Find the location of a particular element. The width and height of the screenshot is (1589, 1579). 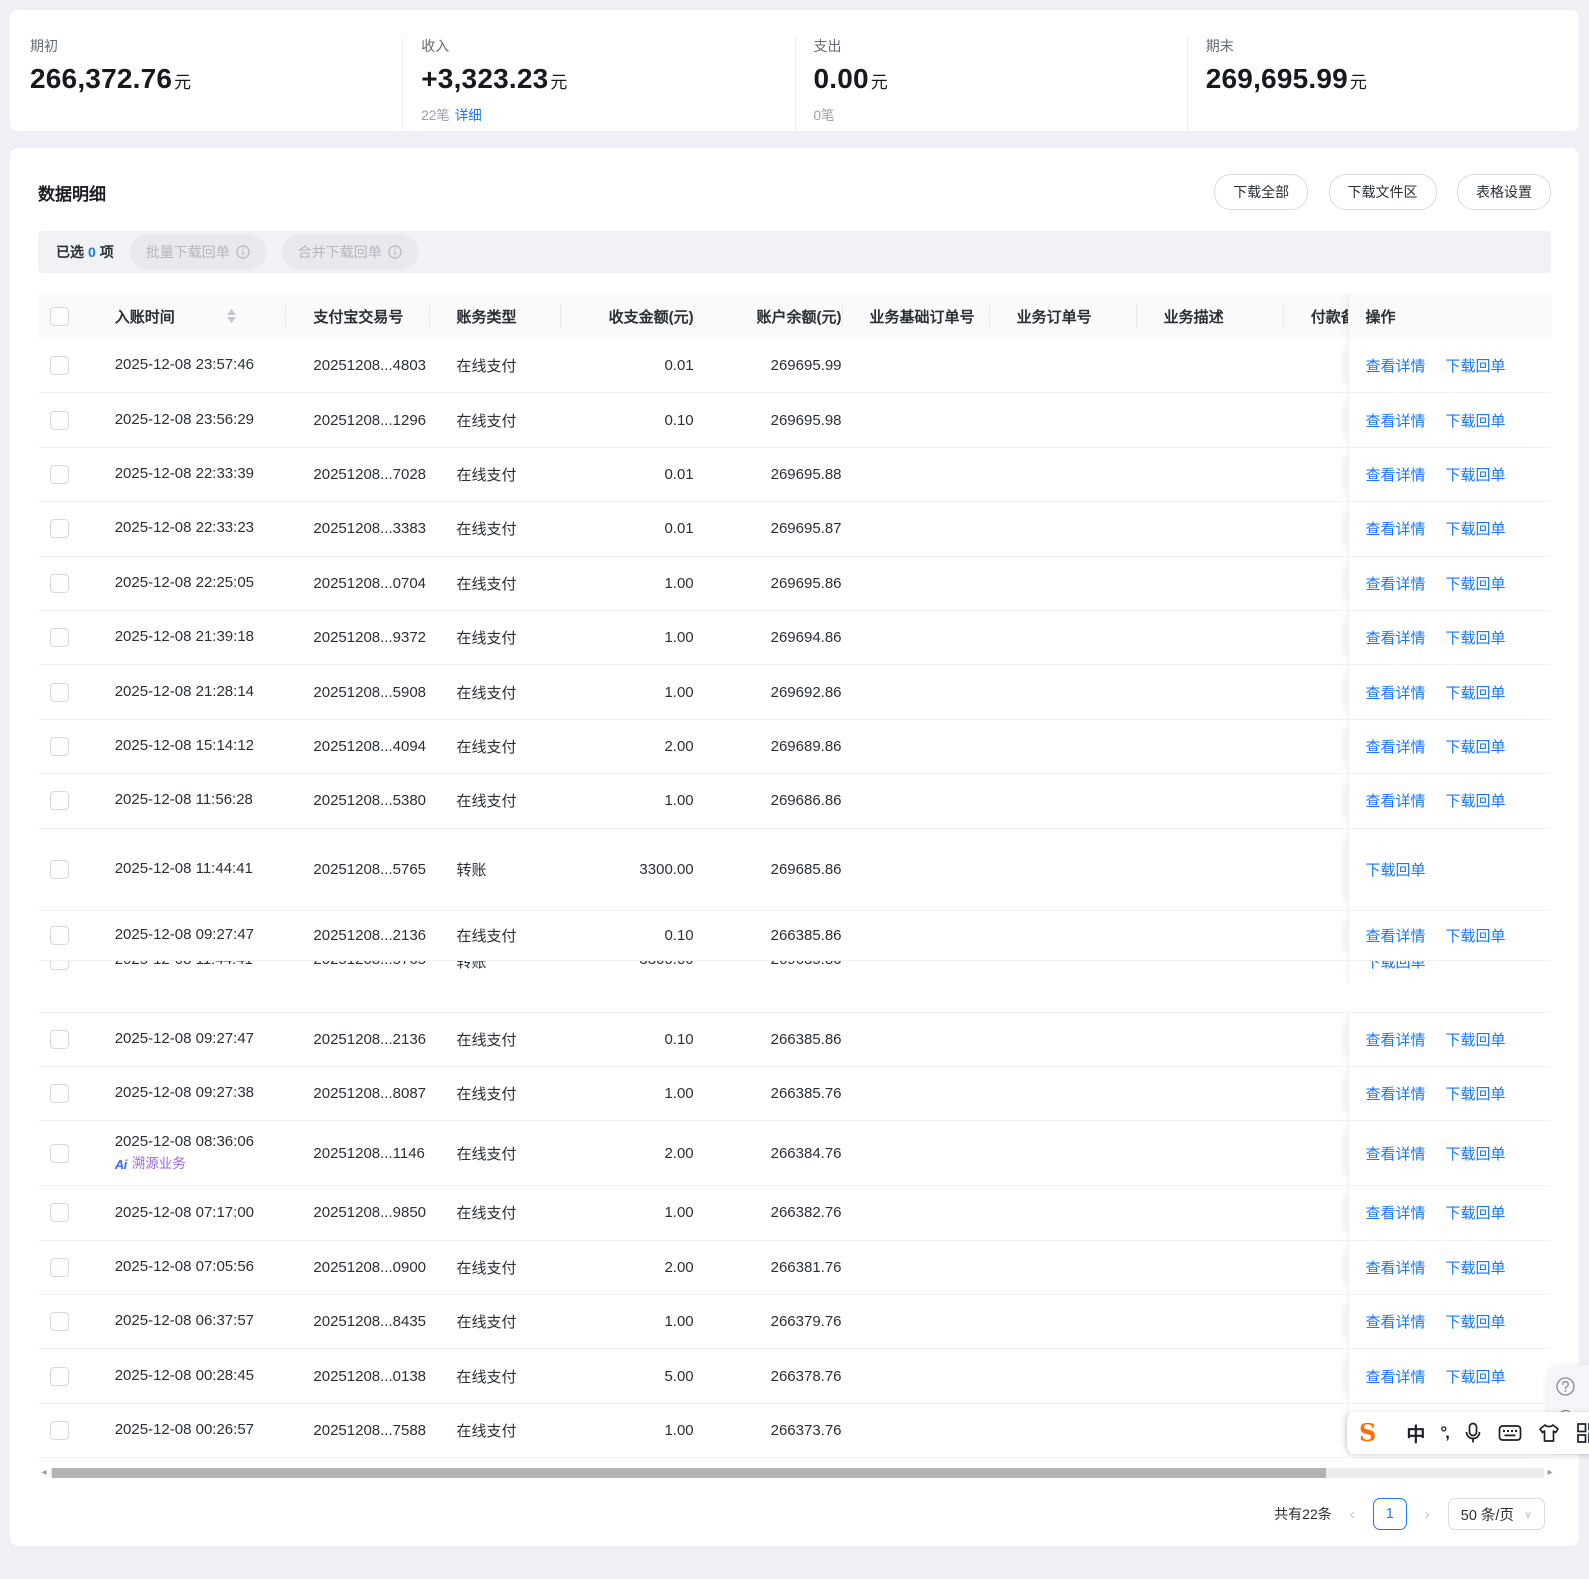

amount: 2.00 is located at coordinates (679, 1267).